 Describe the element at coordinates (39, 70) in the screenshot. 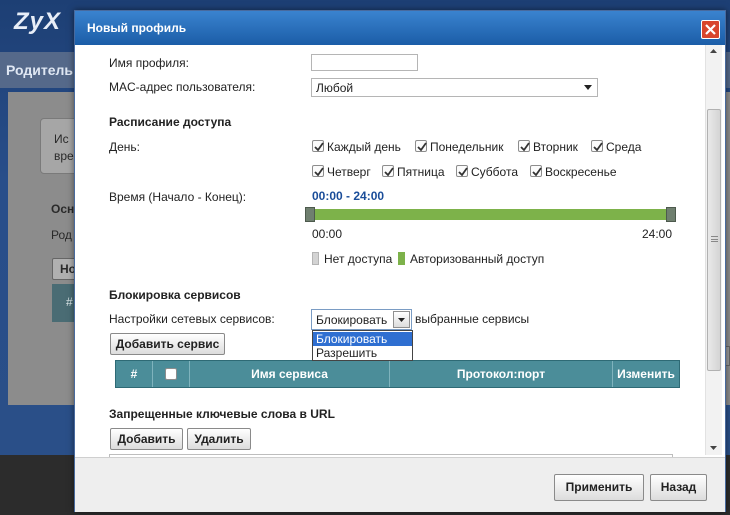

I see `background-section-title: Родитель` at that location.